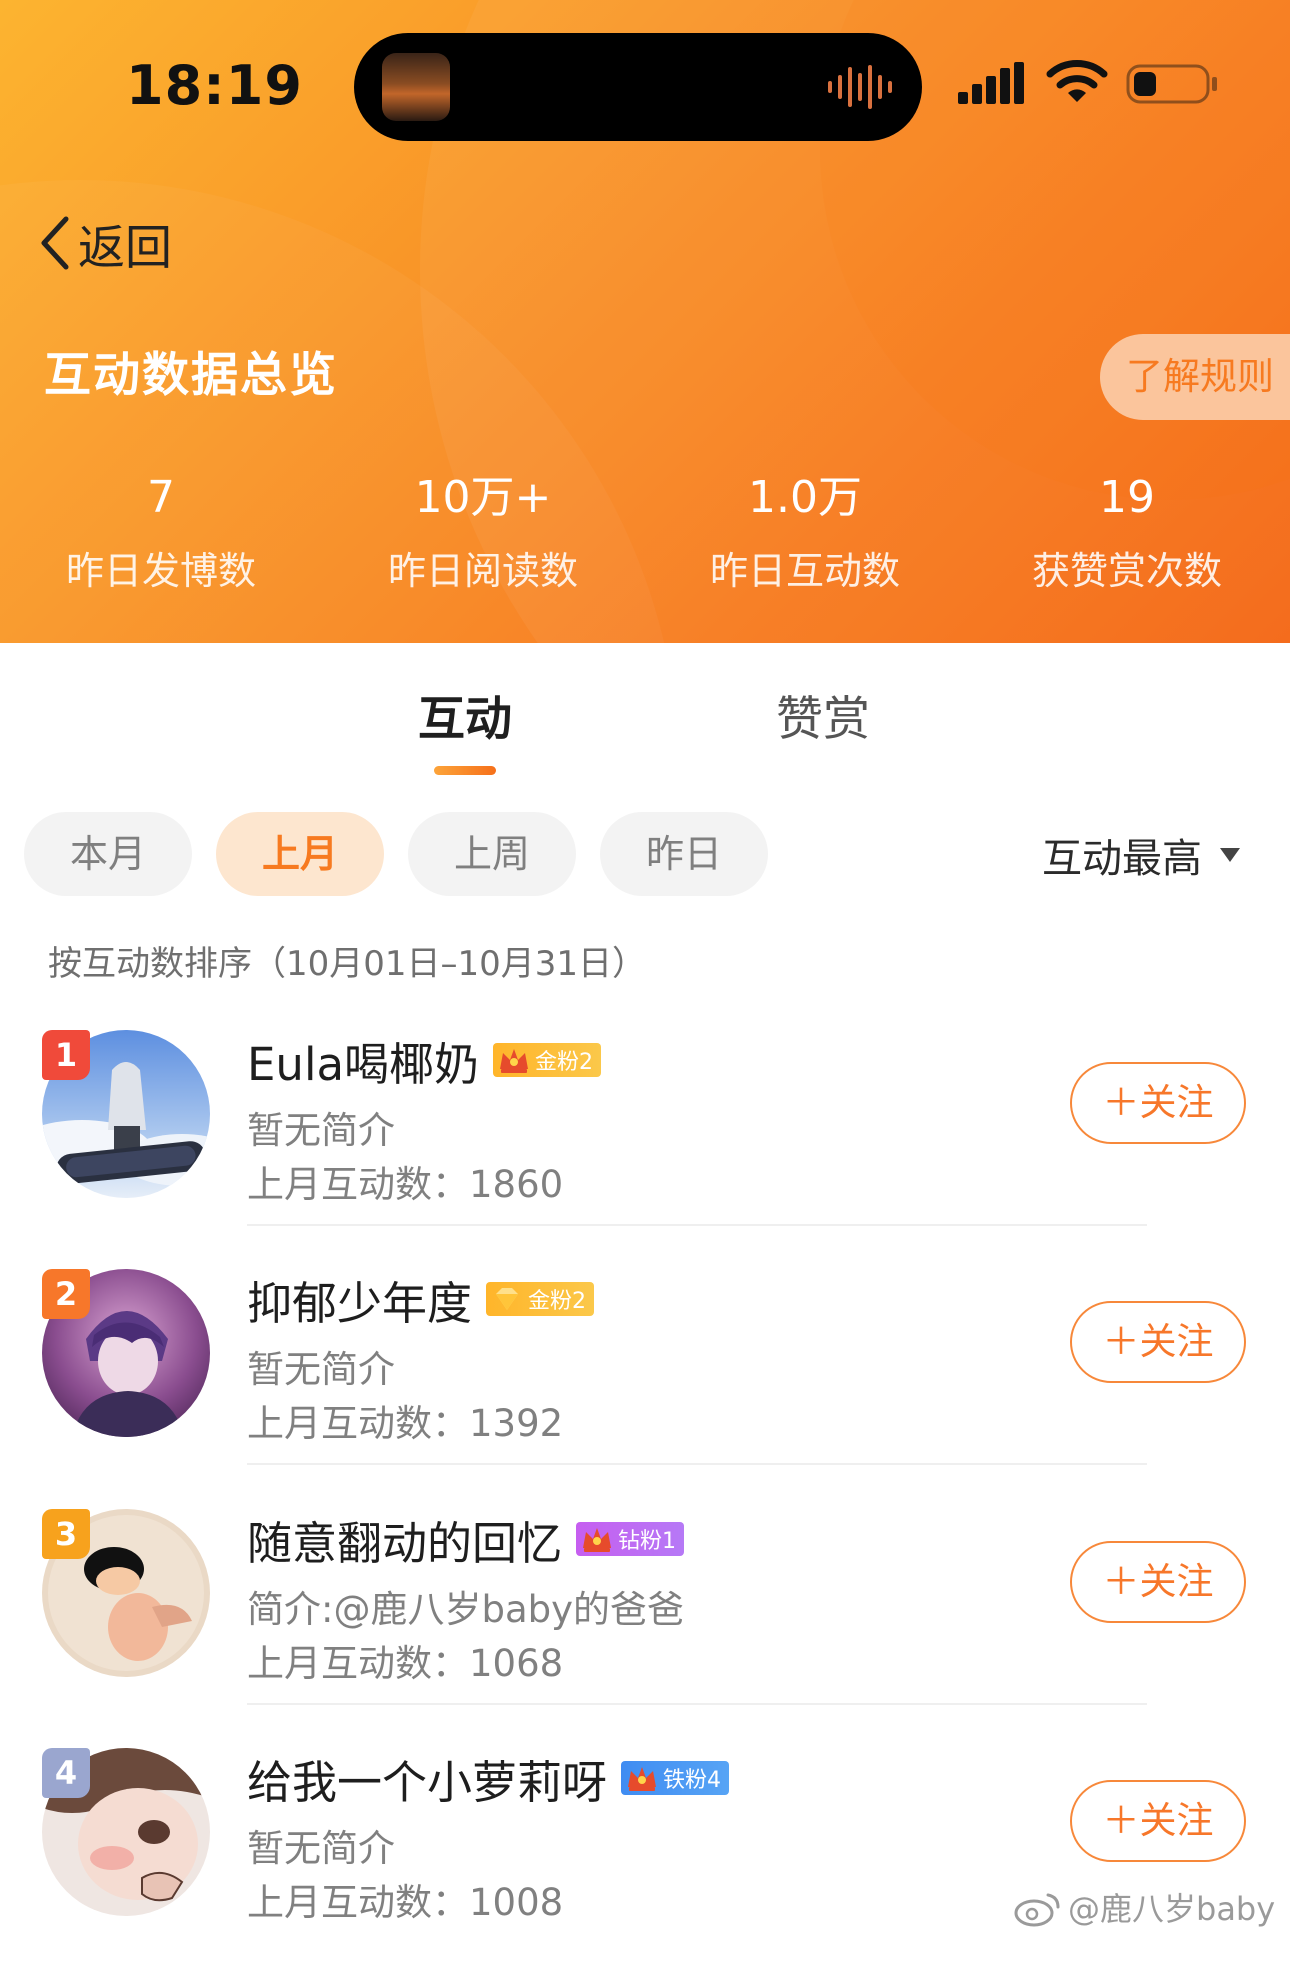 This screenshot has height=1988, width=1290. What do you see at coordinates (416, 87) in the screenshot?
I see `now-playing-artwork` at bounding box center [416, 87].